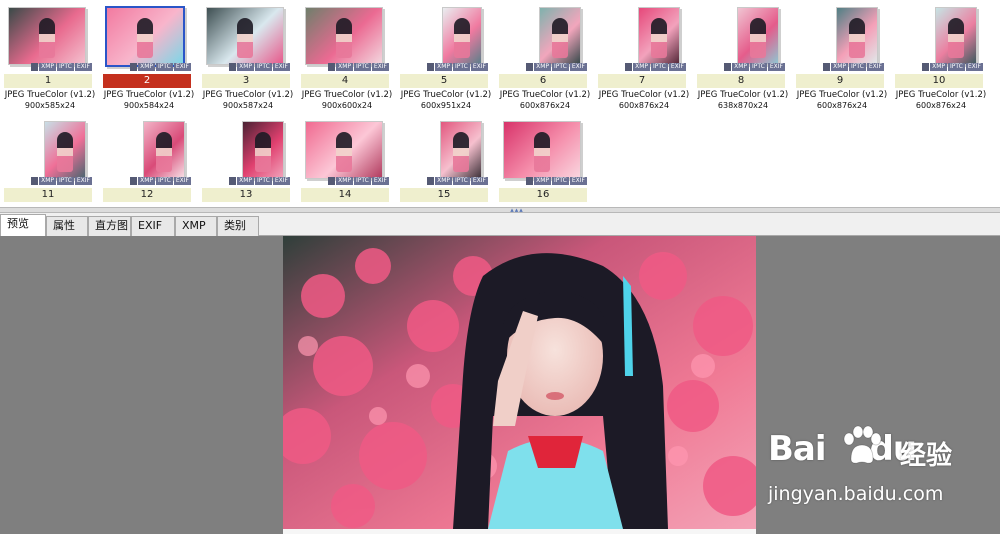  I want to click on thumbnail-number: 6, so click(543, 81).